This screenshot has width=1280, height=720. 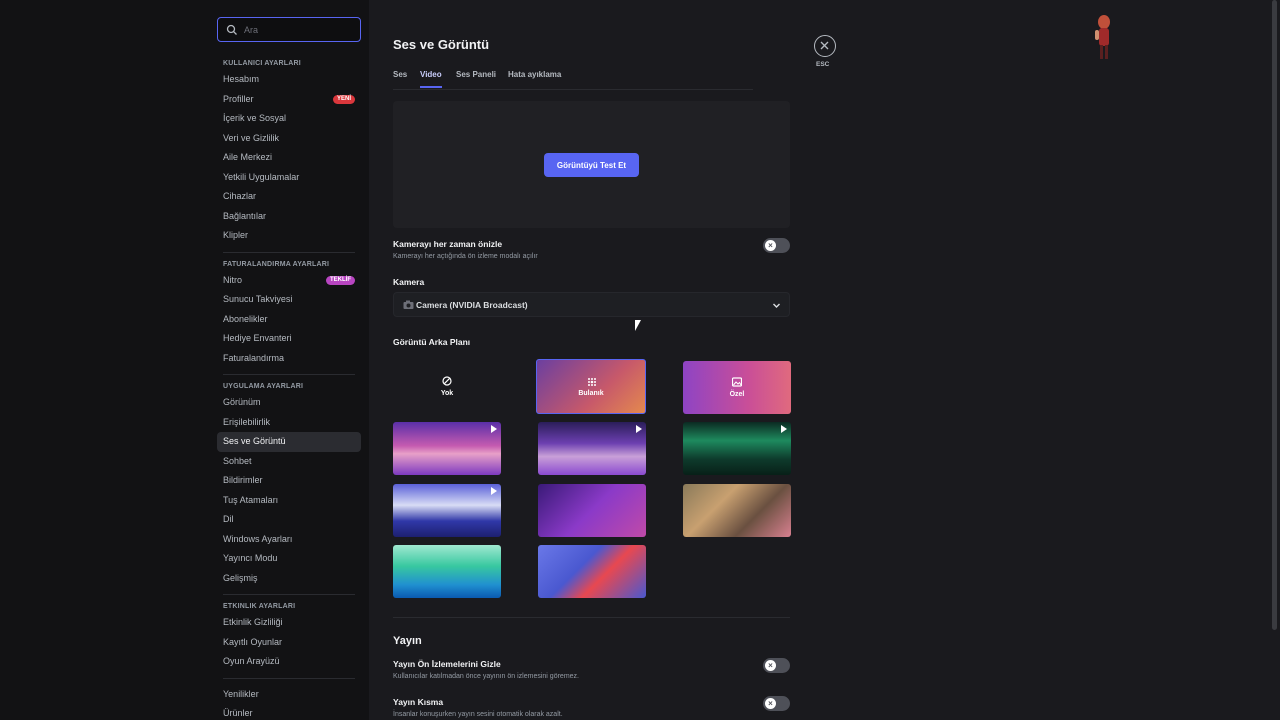 What do you see at coordinates (591, 304) in the screenshot?
I see `camera-select: Camera (NVIDIA Broadcast)` at bounding box center [591, 304].